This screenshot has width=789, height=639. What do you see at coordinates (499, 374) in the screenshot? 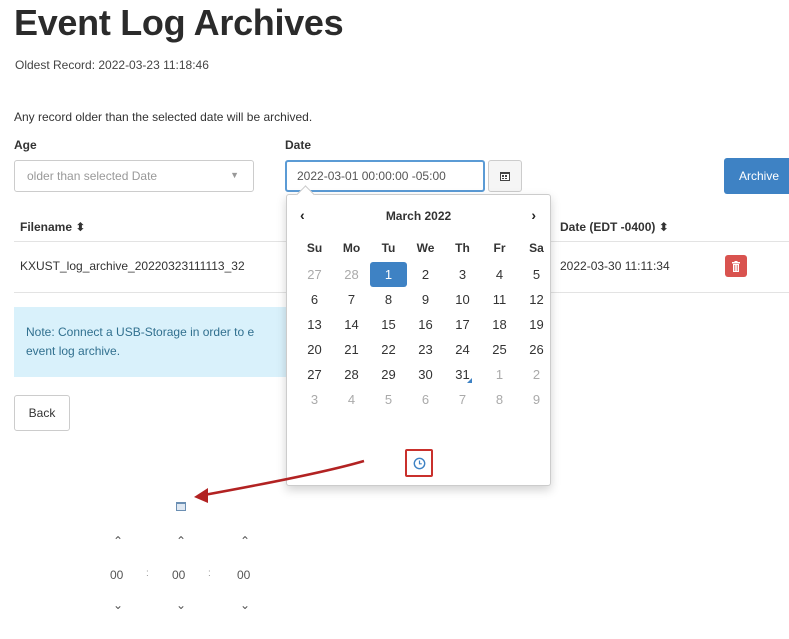
I see `calendar-day: 1` at bounding box center [499, 374].